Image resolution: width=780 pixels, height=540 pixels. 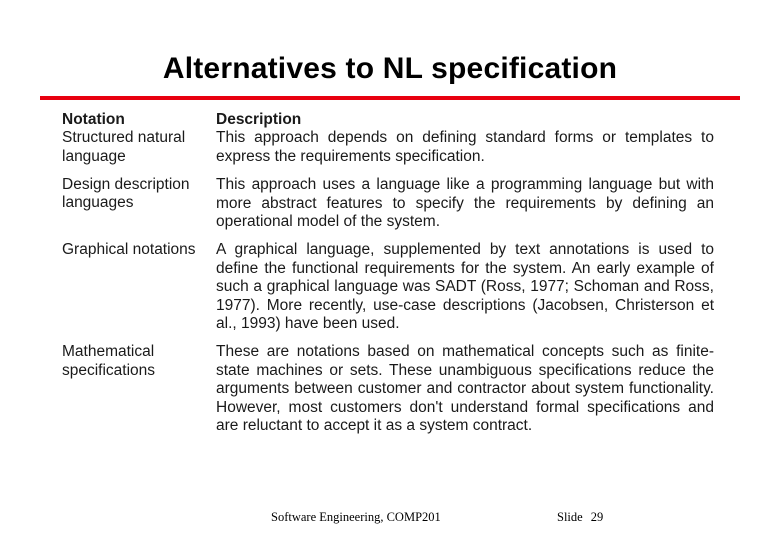 I want to click on footer-slide-info: Slide 29, so click(x=580, y=517).